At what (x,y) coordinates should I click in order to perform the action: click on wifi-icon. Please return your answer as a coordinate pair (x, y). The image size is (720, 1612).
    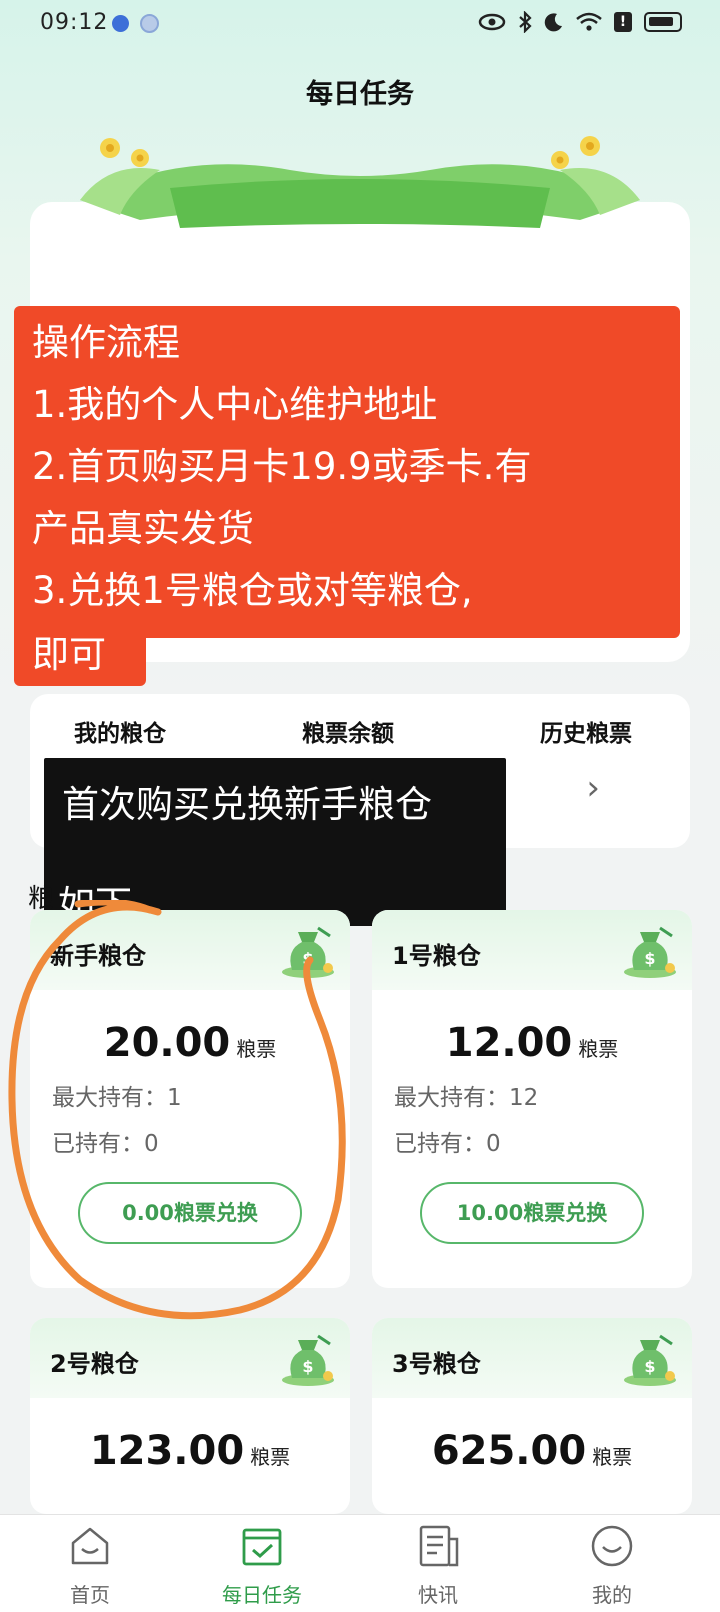
    Looking at the image, I should click on (589, 21).